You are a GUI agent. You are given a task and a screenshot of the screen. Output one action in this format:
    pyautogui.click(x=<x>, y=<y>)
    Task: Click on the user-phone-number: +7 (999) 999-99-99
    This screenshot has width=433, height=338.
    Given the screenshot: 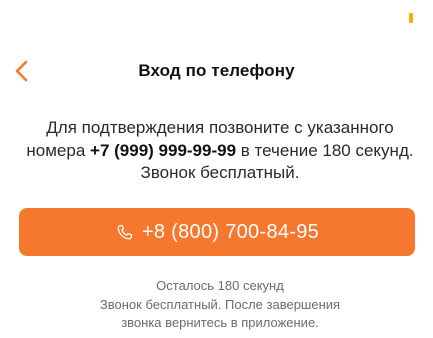 What is the action you would take?
    pyautogui.click(x=163, y=150)
    